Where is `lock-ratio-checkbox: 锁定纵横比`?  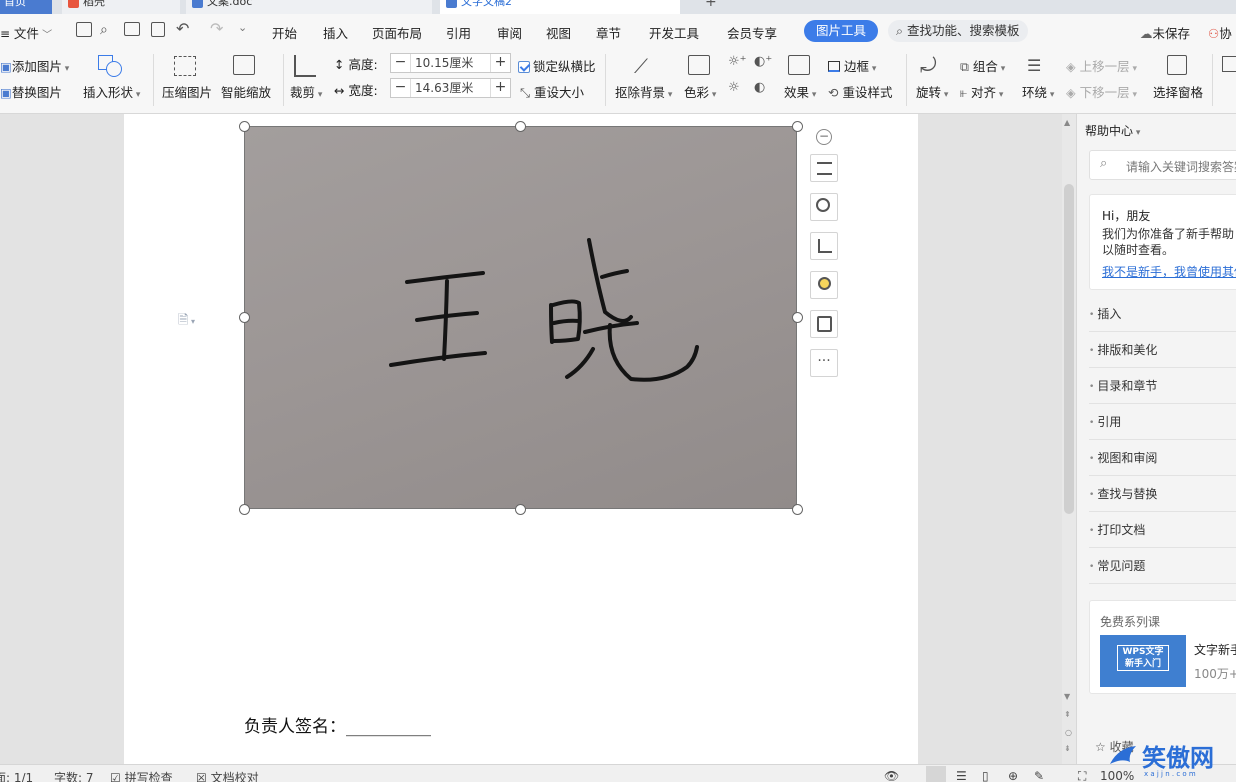 lock-ratio-checkbox: 锁定纵横比 is located at coordinates (557, 65).